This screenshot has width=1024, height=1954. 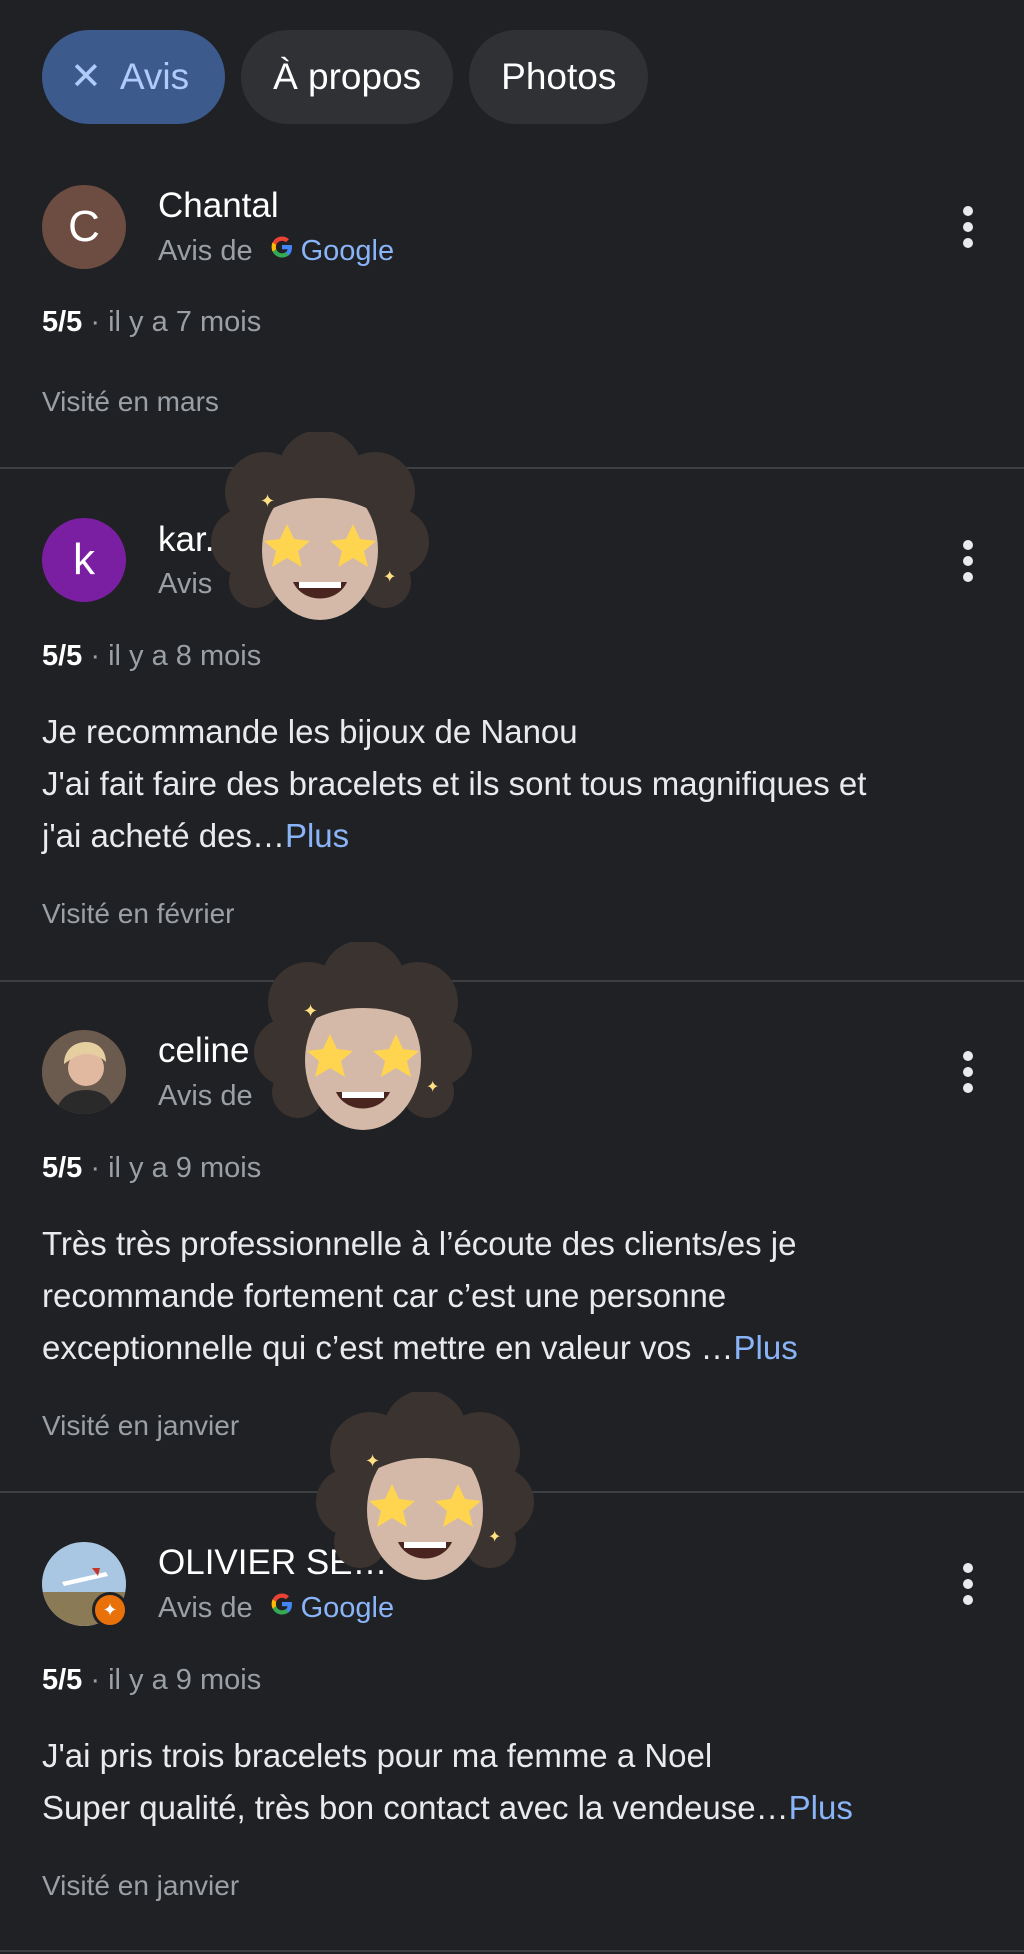 I want to click on rating-line: 5/5 · il y a 7 mois, so click(x=151, y=322).